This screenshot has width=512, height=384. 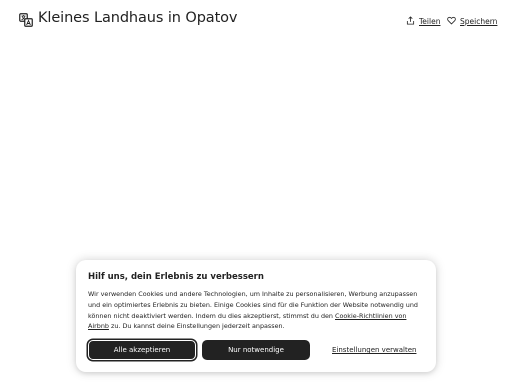 I want to click on share-button: Teilen, so click(x=423, y=21).